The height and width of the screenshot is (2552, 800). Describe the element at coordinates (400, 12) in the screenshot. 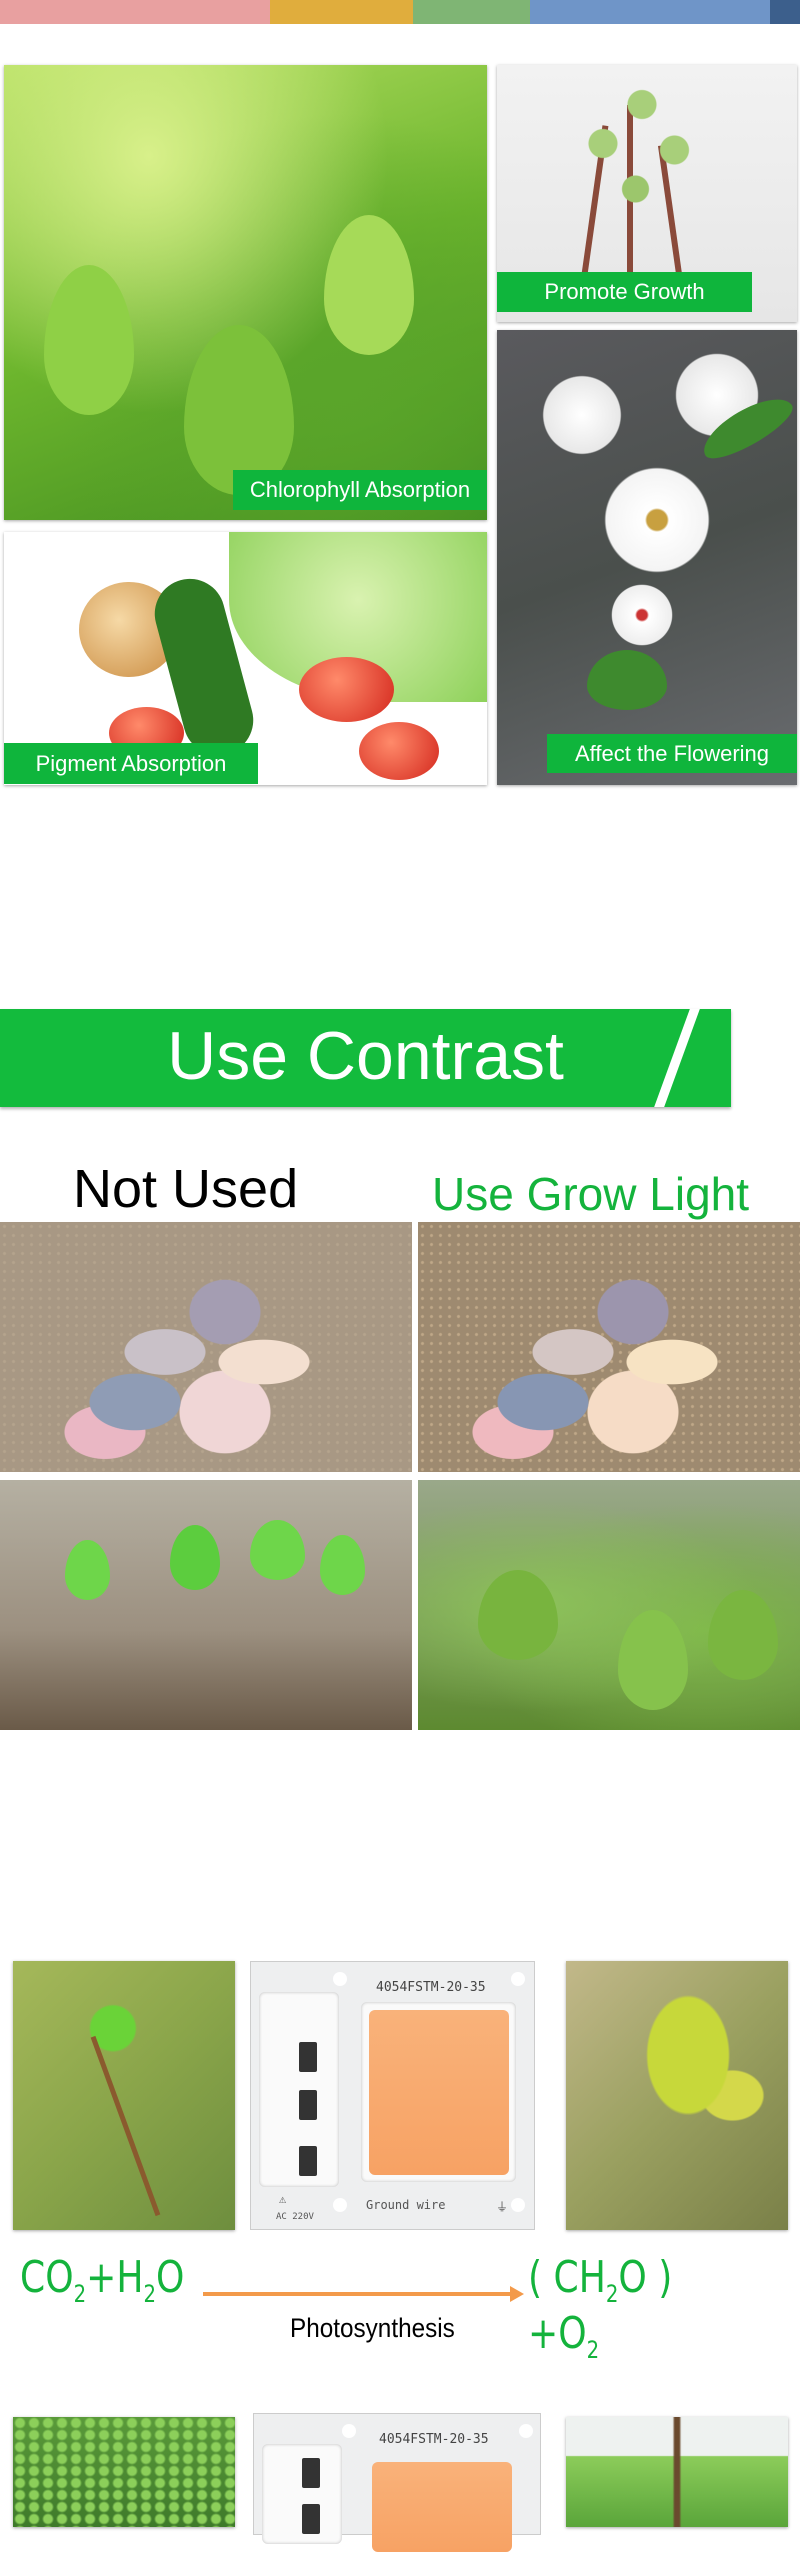

I see `top-color-strip` at that location.